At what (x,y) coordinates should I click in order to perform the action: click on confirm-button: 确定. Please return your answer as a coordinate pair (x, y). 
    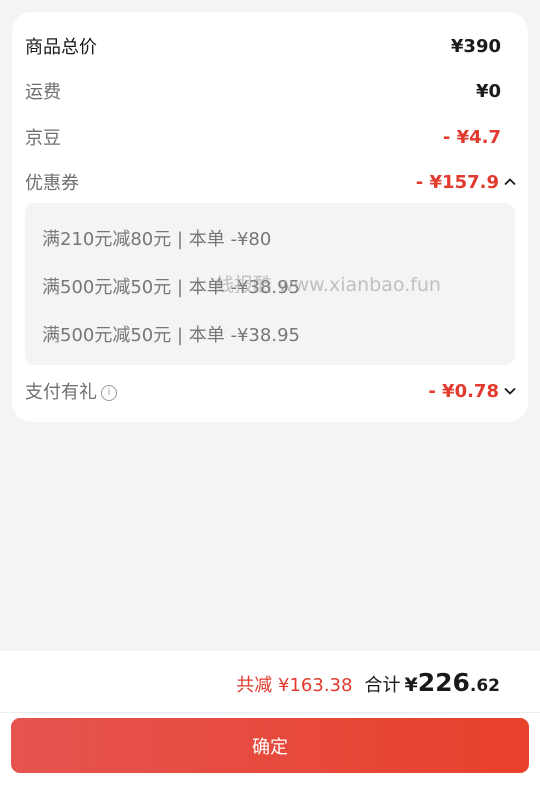
    Looking at the image, I should click on (270, 745).